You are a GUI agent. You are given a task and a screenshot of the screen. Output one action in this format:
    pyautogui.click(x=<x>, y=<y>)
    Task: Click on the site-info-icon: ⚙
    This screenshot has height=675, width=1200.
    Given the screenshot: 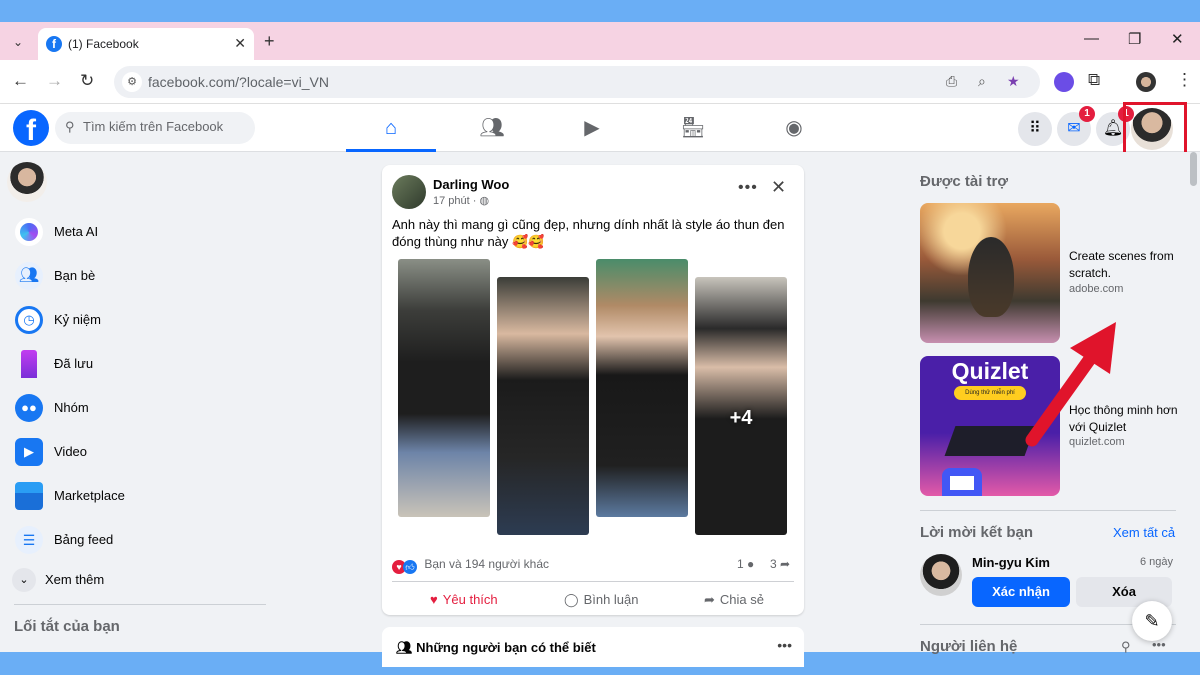 What is the action you would take?
    pyautogui.click(x=132, y=82)
    